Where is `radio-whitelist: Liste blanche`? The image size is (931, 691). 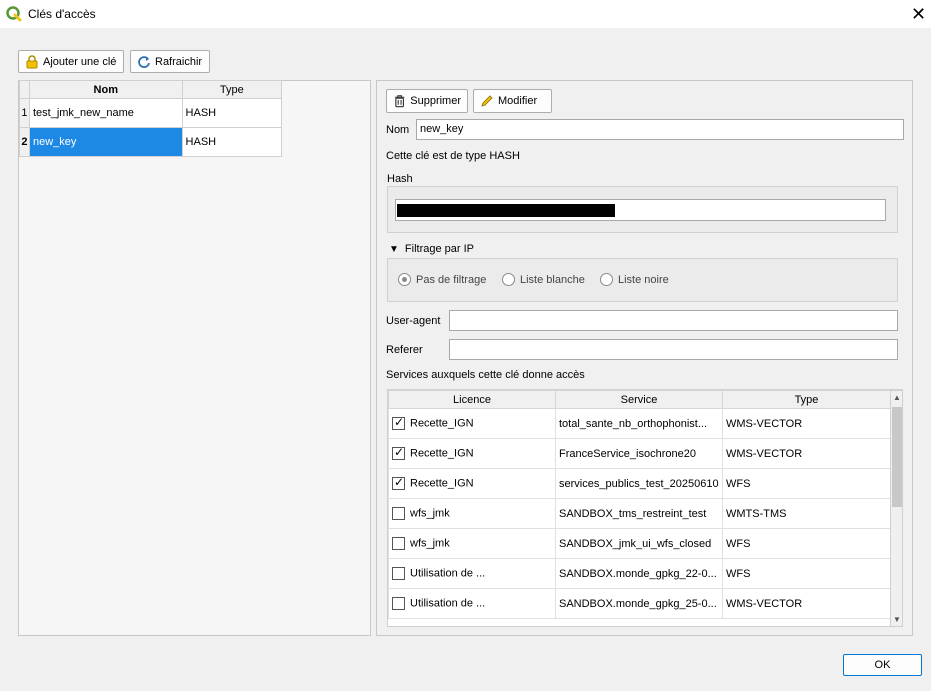
radio-whitelist: Liste blanche is located at coordinates (543, 279).